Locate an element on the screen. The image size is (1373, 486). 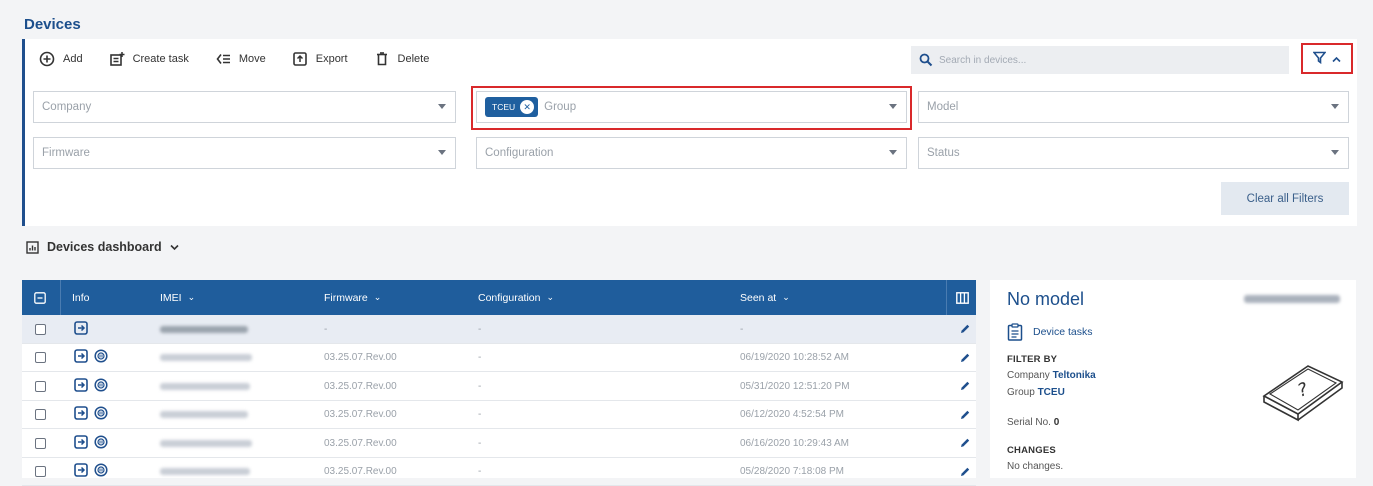
device-tasks-link: Device tasks is located at coordinates (1050, 332).